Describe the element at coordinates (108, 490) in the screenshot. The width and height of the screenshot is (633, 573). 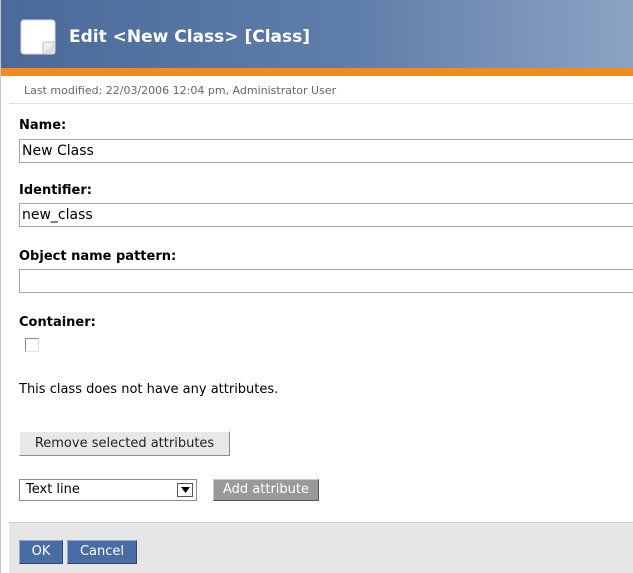
I see `datatype-select: Text line` at that location.